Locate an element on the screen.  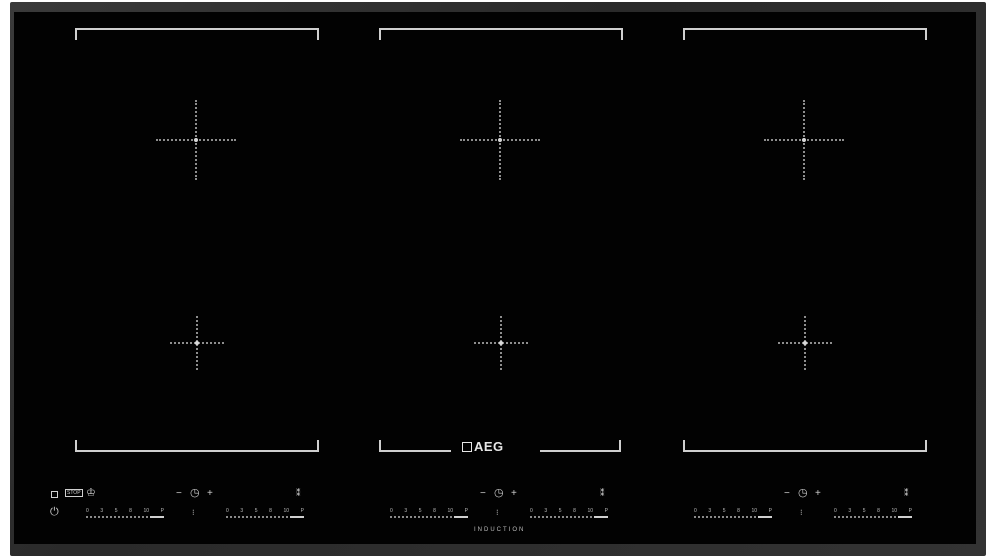
zone-center-bottom-marker is located at coordinates (501, 343).